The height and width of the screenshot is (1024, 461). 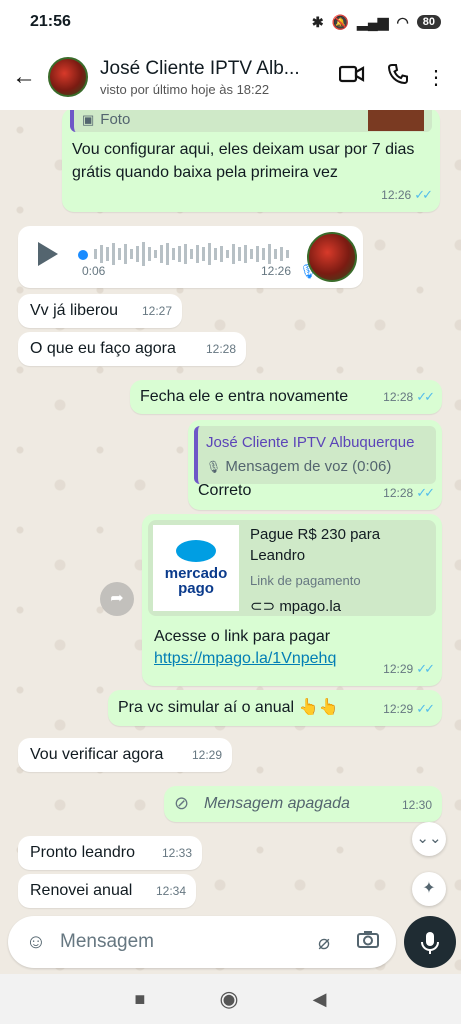 What do you see at coordinates (103, 348) in the screenshot?
I see `message-text: O que eu faço agora` at bounding box center [103, 348].